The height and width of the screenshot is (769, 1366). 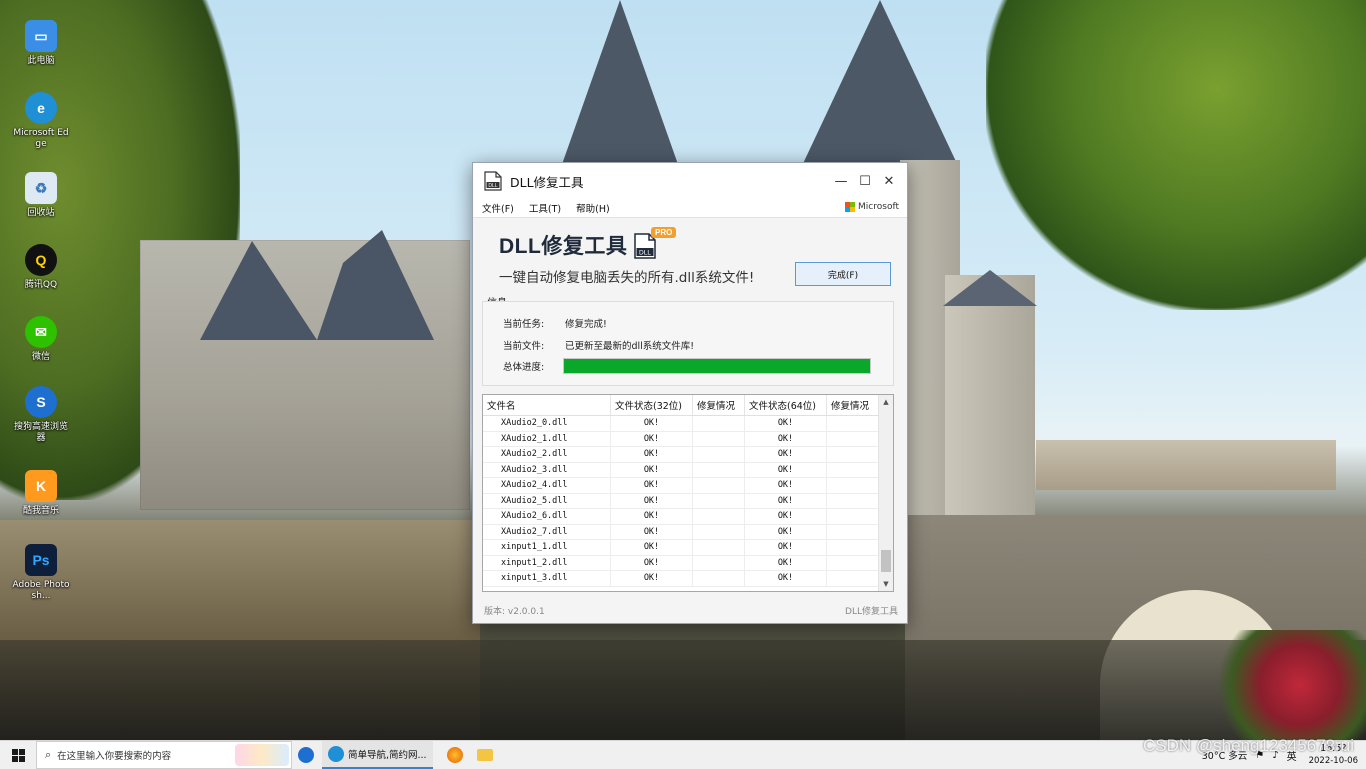 What do you see at coordinates (690, 181) in the screenshot?
I see `title-bar: DLL DLL修复工具 — ☐ ✕` at bounding box center [690, 181].